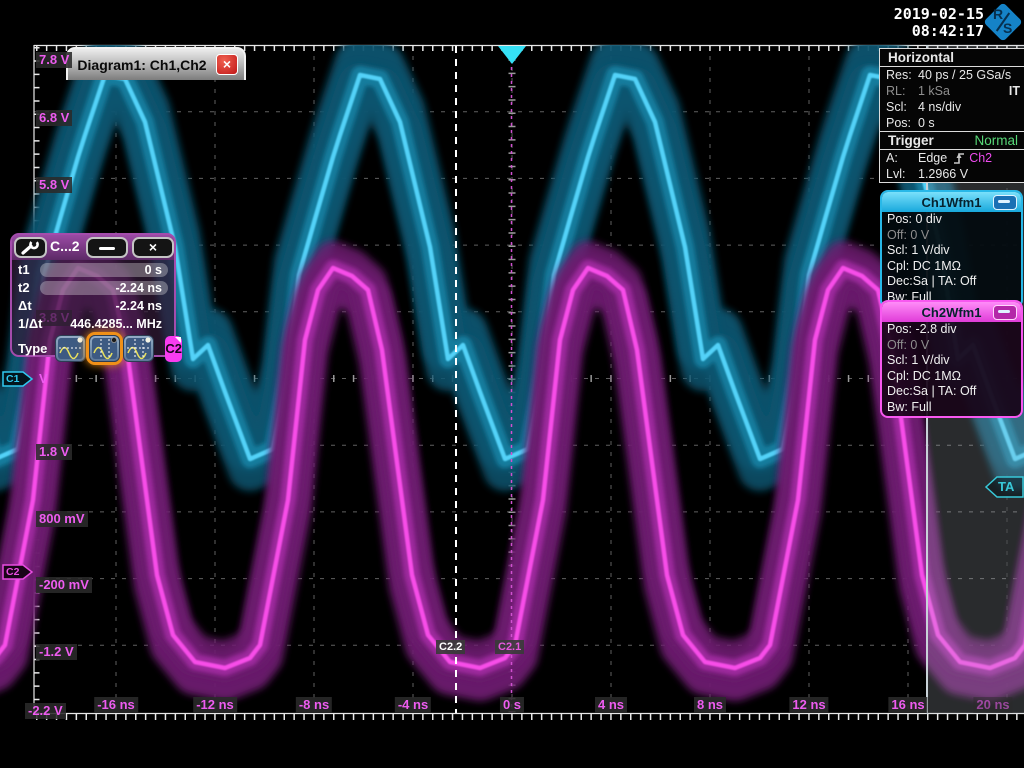 This screenshot has height=768, width=1024. I want to click on y-axis-label: 1.8 V, so click(54, 452).